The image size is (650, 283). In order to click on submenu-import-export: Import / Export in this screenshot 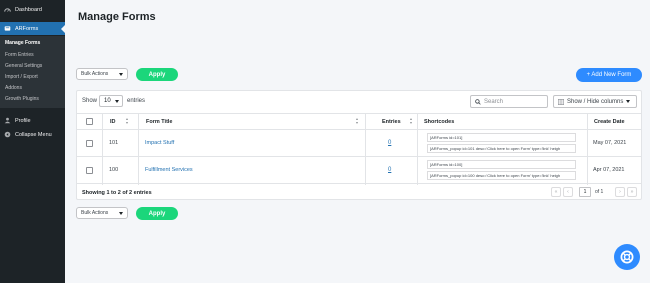, I will do `click(21, 77)`.